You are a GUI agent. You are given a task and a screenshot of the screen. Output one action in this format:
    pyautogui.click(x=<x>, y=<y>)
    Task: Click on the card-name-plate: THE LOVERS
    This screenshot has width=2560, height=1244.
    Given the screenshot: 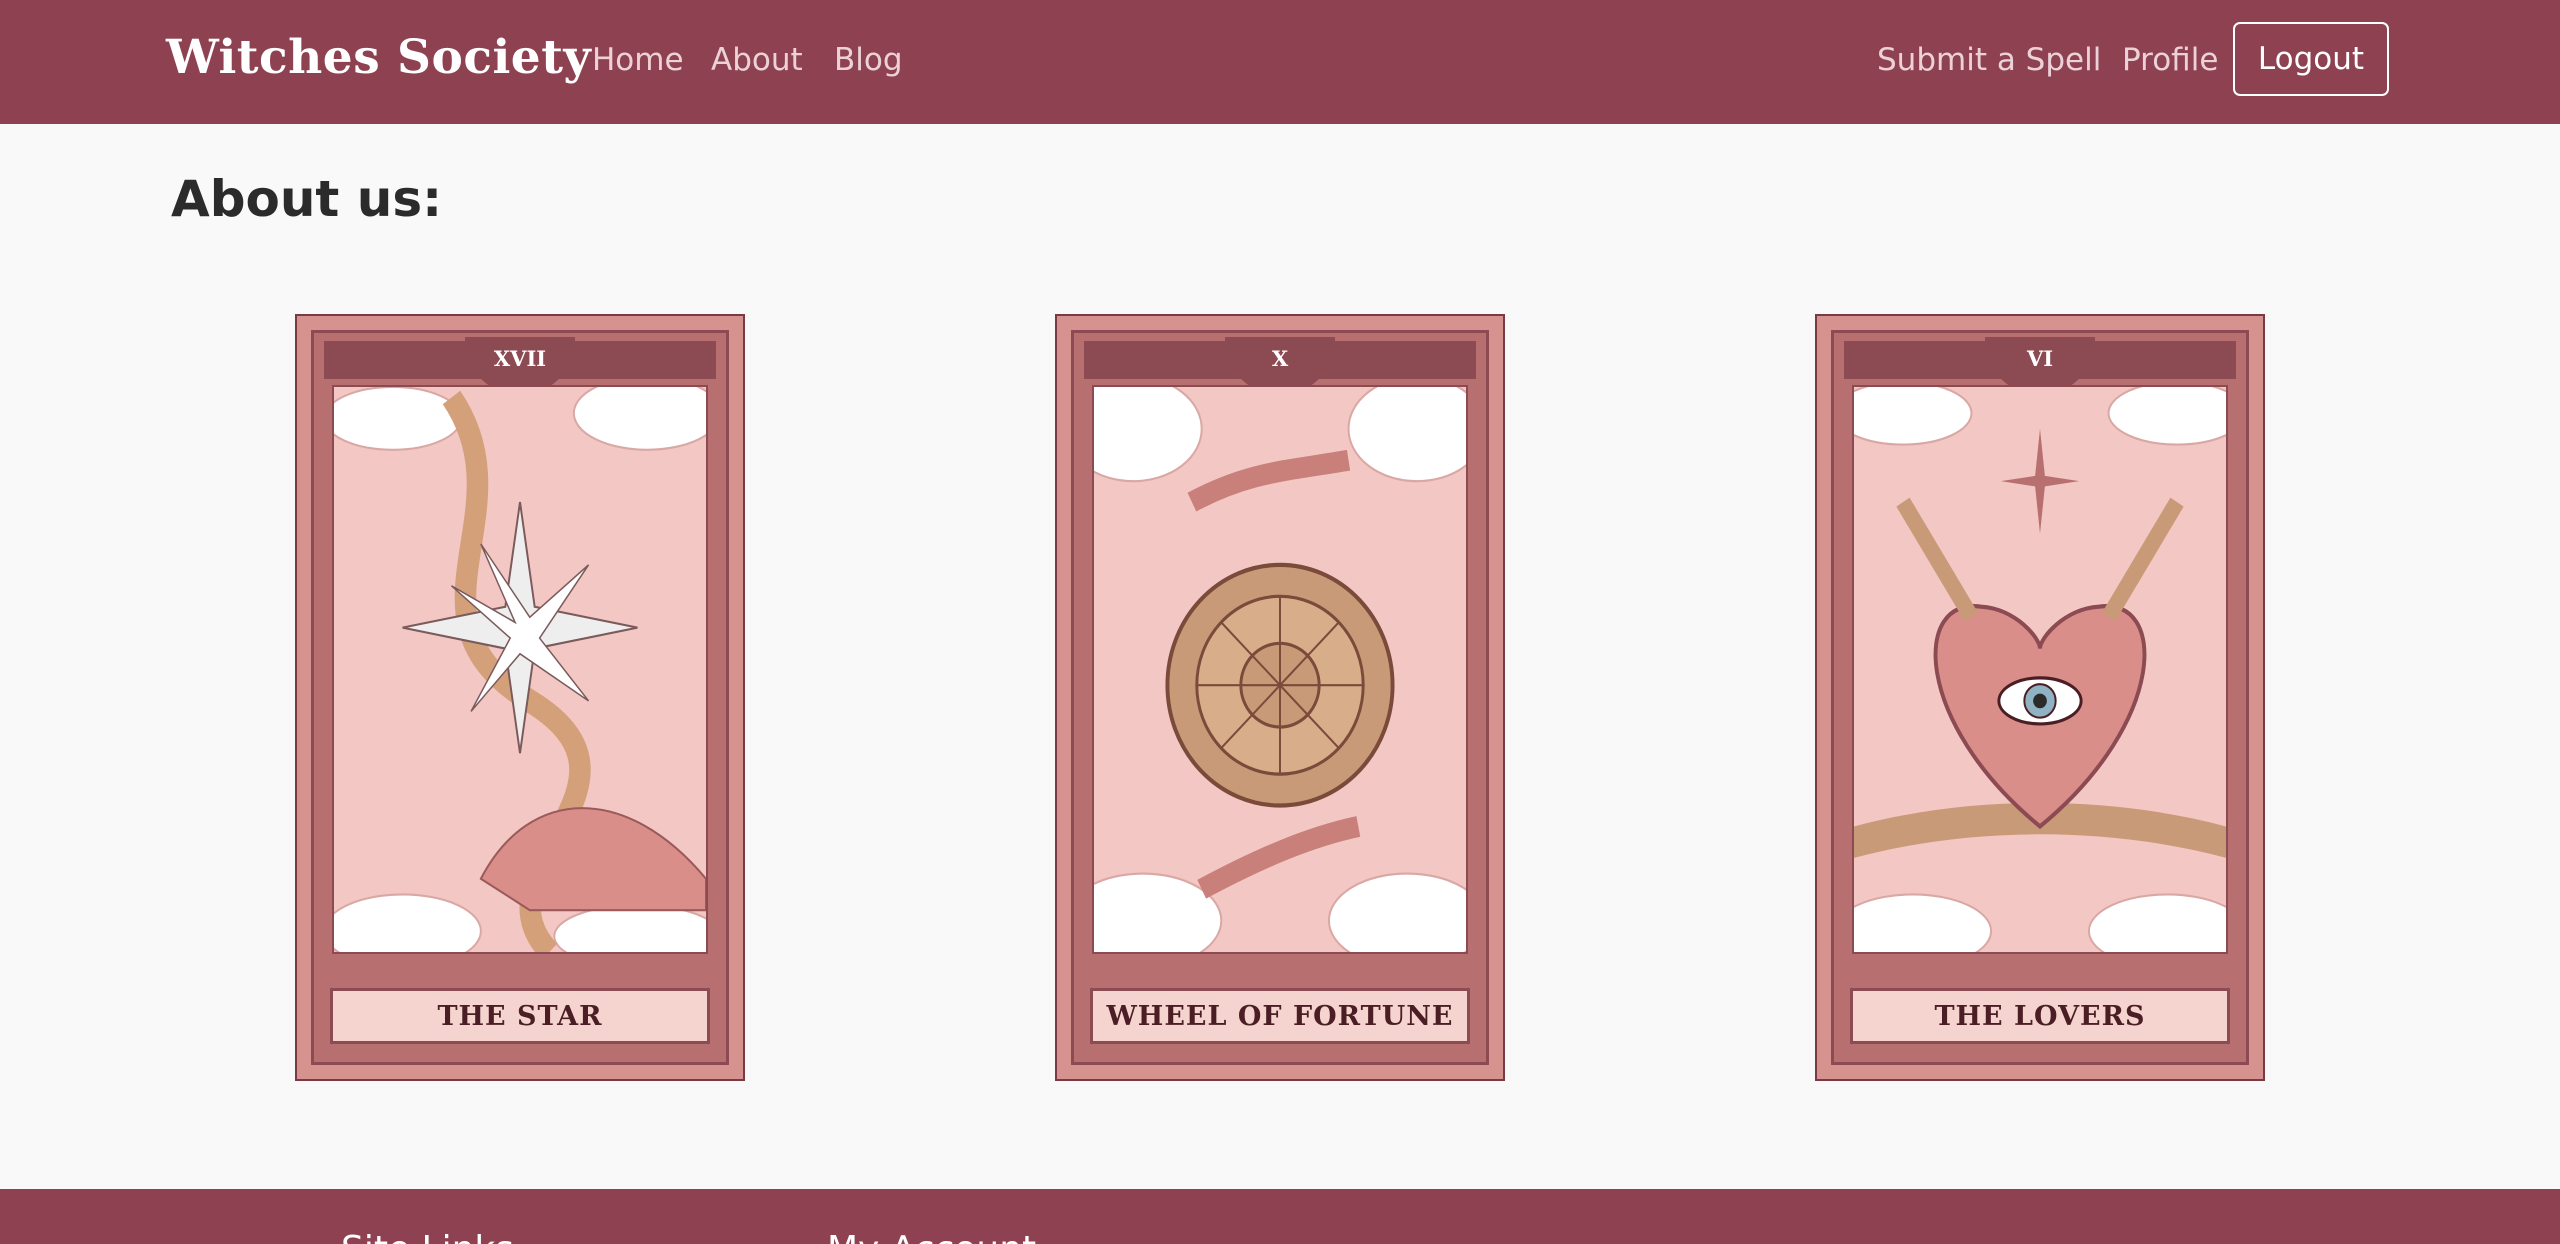 What is the action you would take?
    pyautogui.click(x=2040, y=1016)
    